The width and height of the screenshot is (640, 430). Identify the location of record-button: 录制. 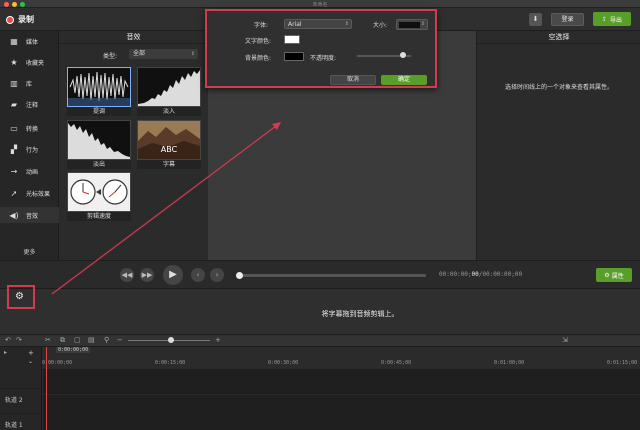
(20, 19).